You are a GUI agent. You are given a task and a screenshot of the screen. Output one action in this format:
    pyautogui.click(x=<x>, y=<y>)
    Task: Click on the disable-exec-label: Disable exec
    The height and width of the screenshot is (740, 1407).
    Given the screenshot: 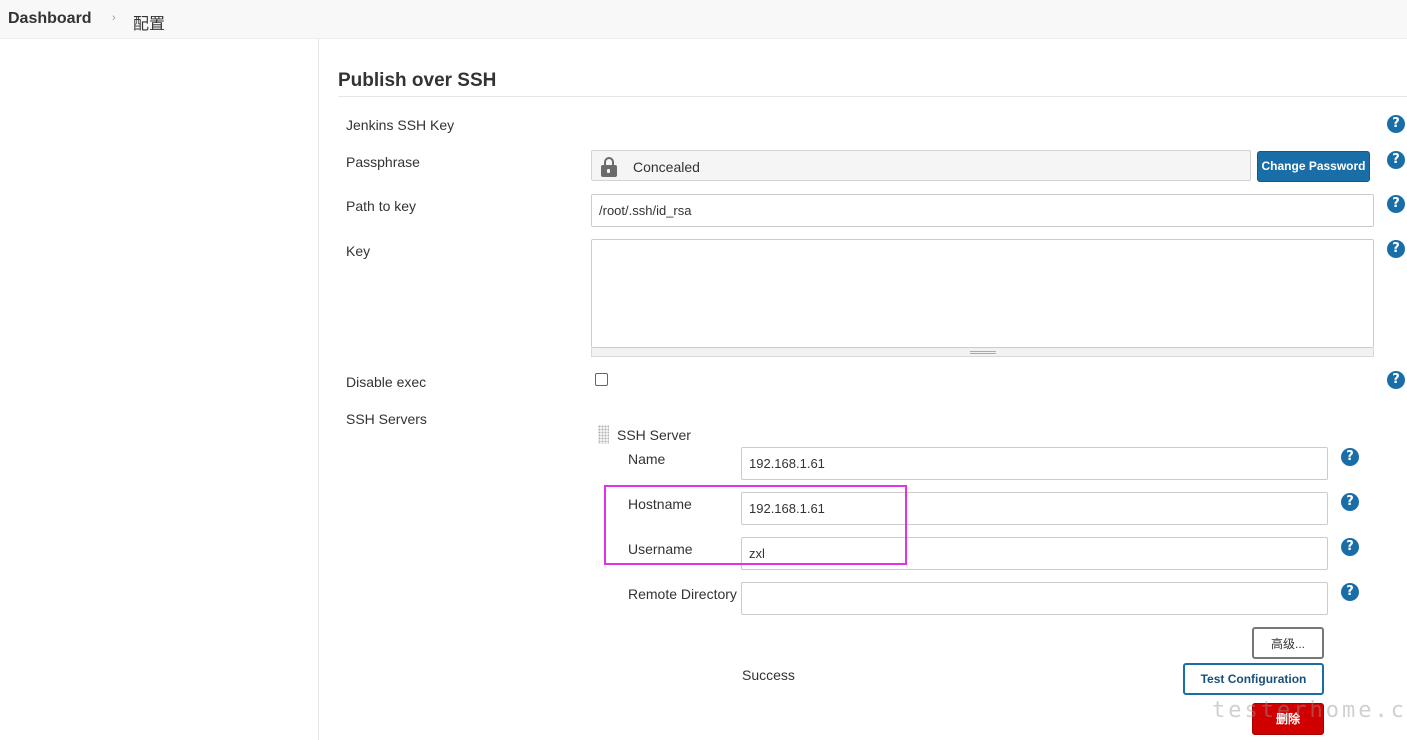 What is the action you would take?
    pyautogui.click(x=386, y=382)
    